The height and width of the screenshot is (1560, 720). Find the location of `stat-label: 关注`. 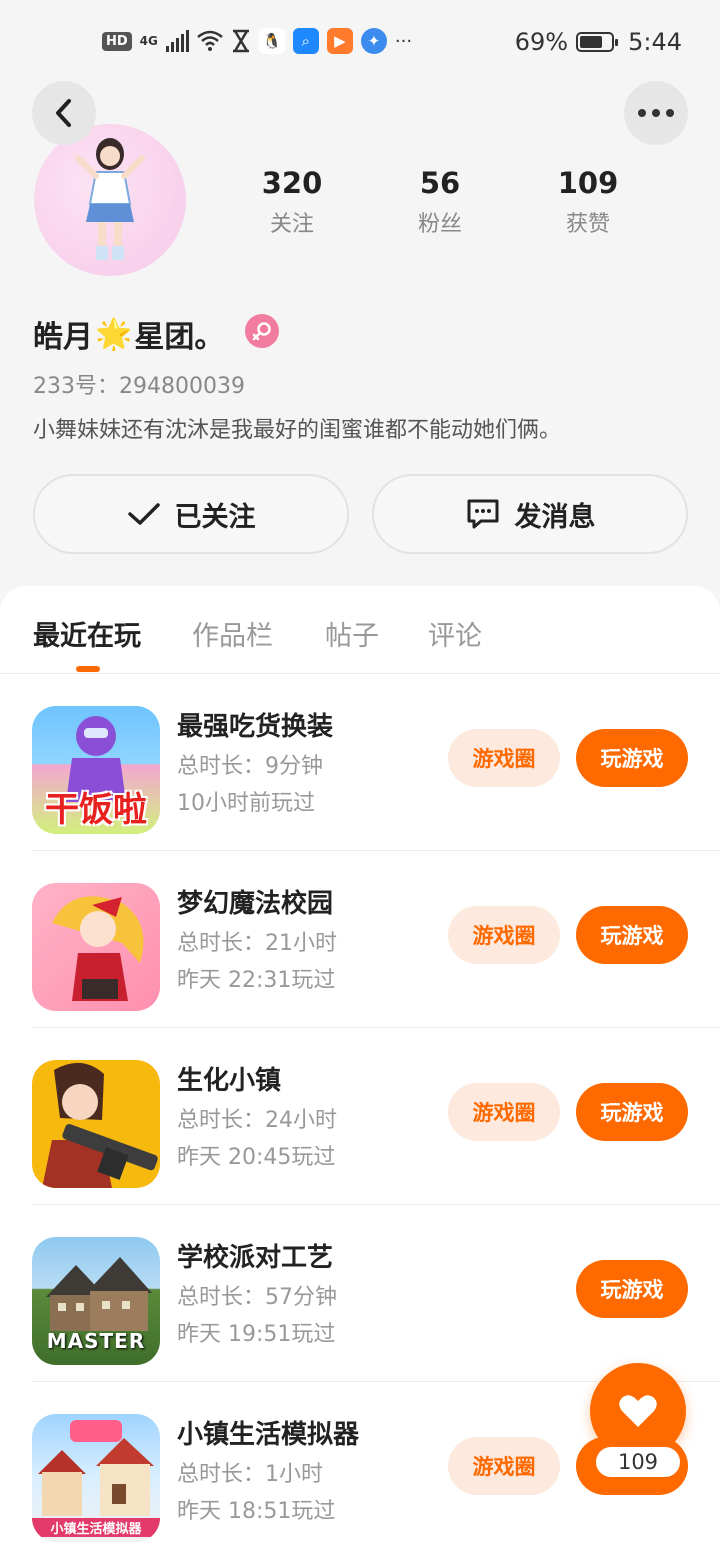

stat-label: 关注 is located at coordinates (291, 224).